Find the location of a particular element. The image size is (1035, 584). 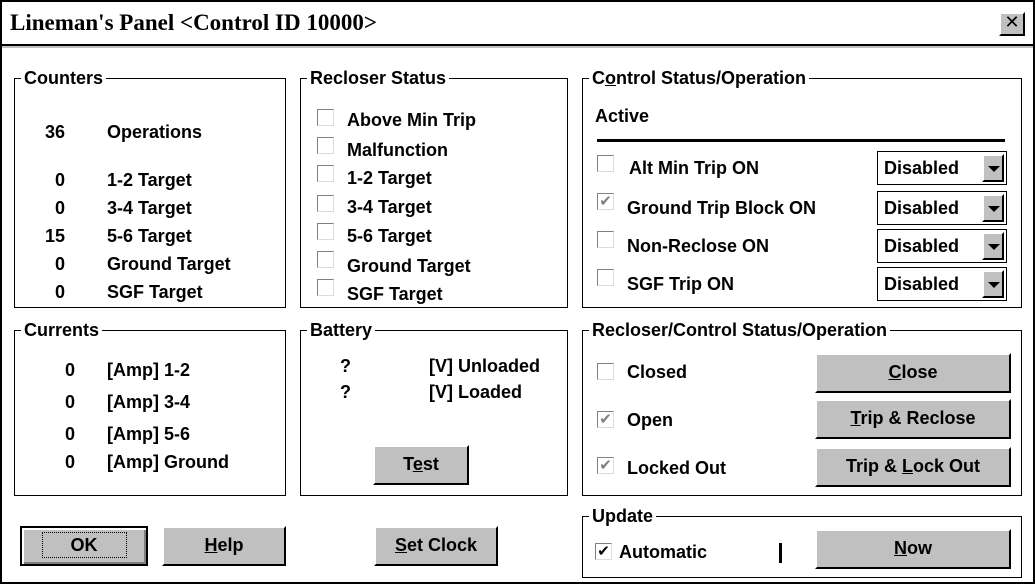

active-divider is located at coordinates (801, 140).